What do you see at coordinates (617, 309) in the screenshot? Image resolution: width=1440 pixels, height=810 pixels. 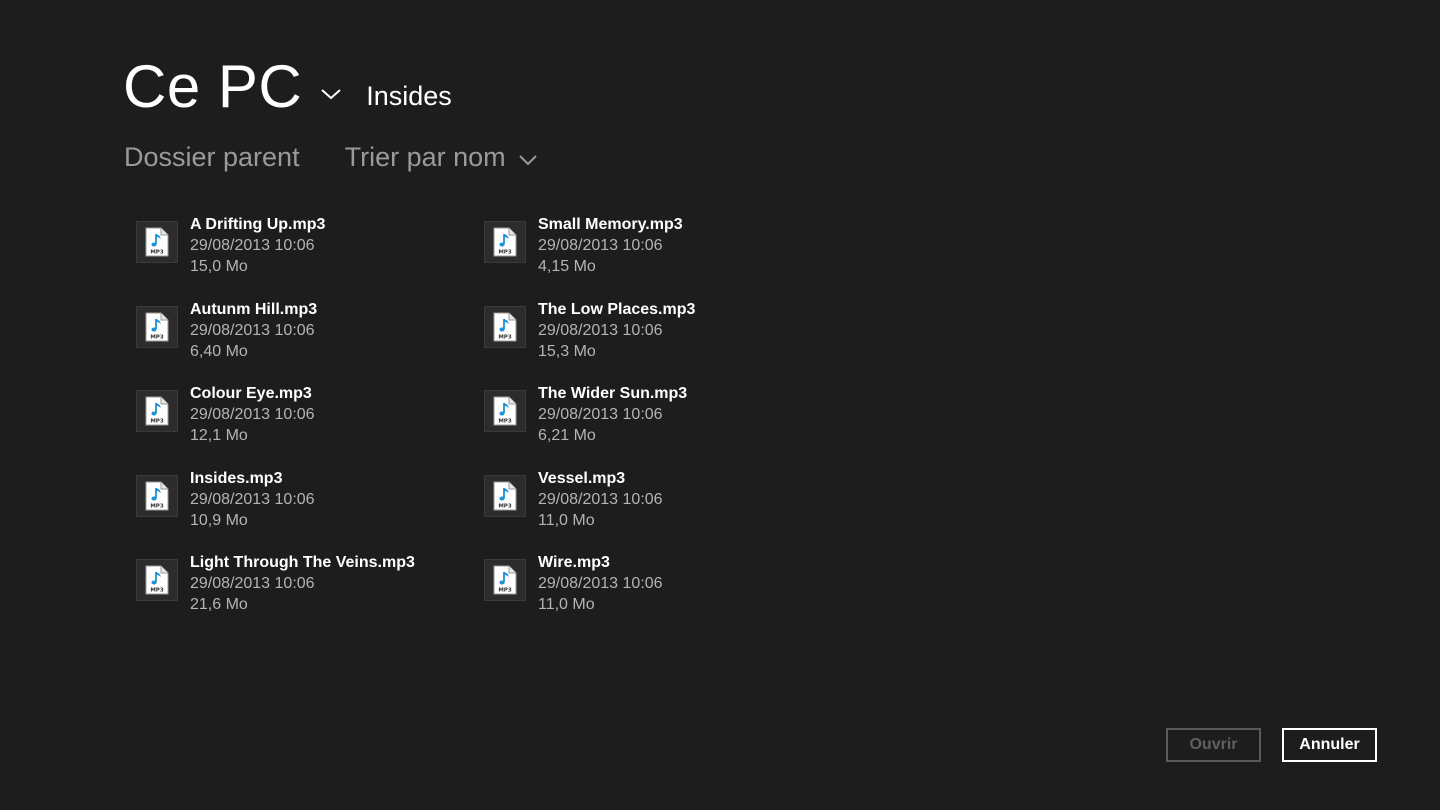 I see `file-name: The Low Places.mp3` at bounding box center [617, 309].